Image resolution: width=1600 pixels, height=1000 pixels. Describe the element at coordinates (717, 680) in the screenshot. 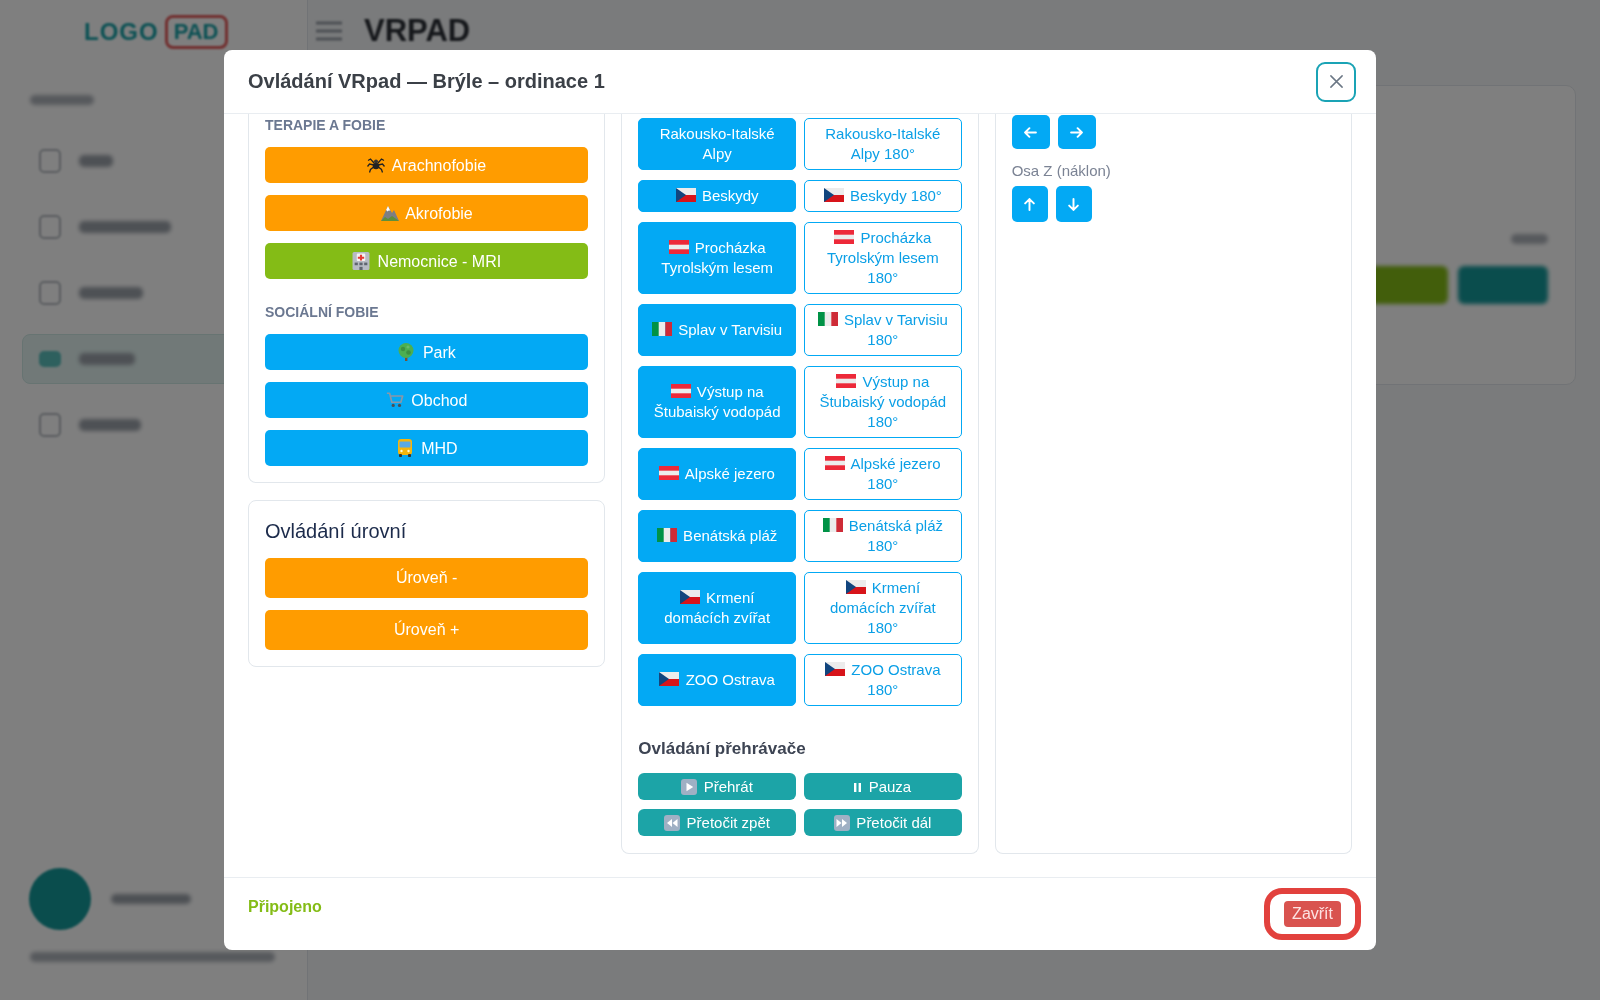

I see `scene-button: ZOO Ostrava` at that location.